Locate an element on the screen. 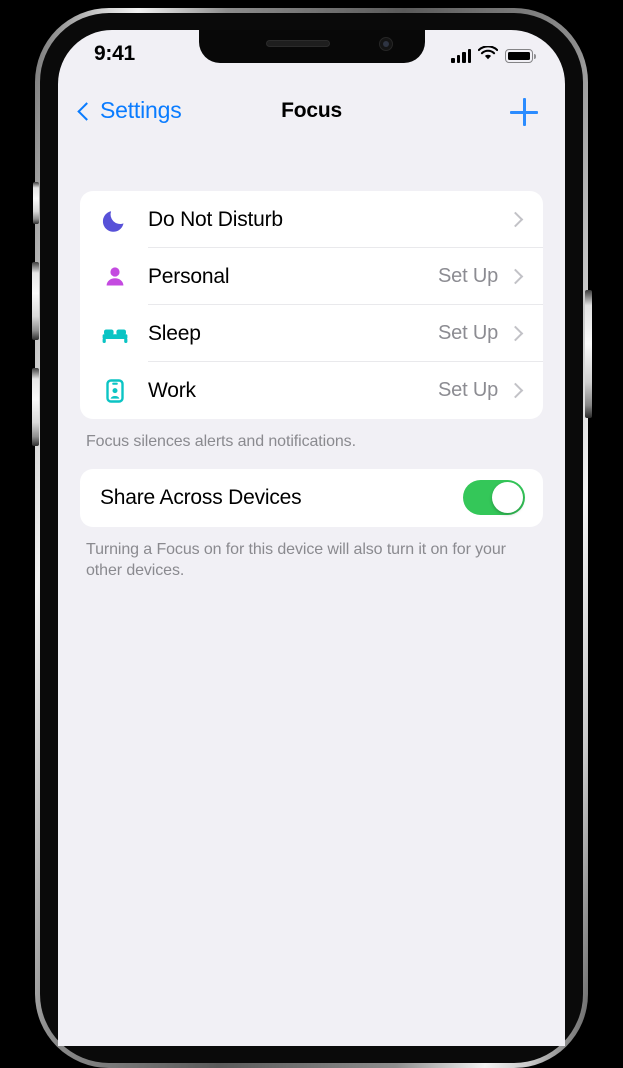 This screenshot has width=623, height=1068. focus-row-label: Sleep is located at coordinates (174, 333).